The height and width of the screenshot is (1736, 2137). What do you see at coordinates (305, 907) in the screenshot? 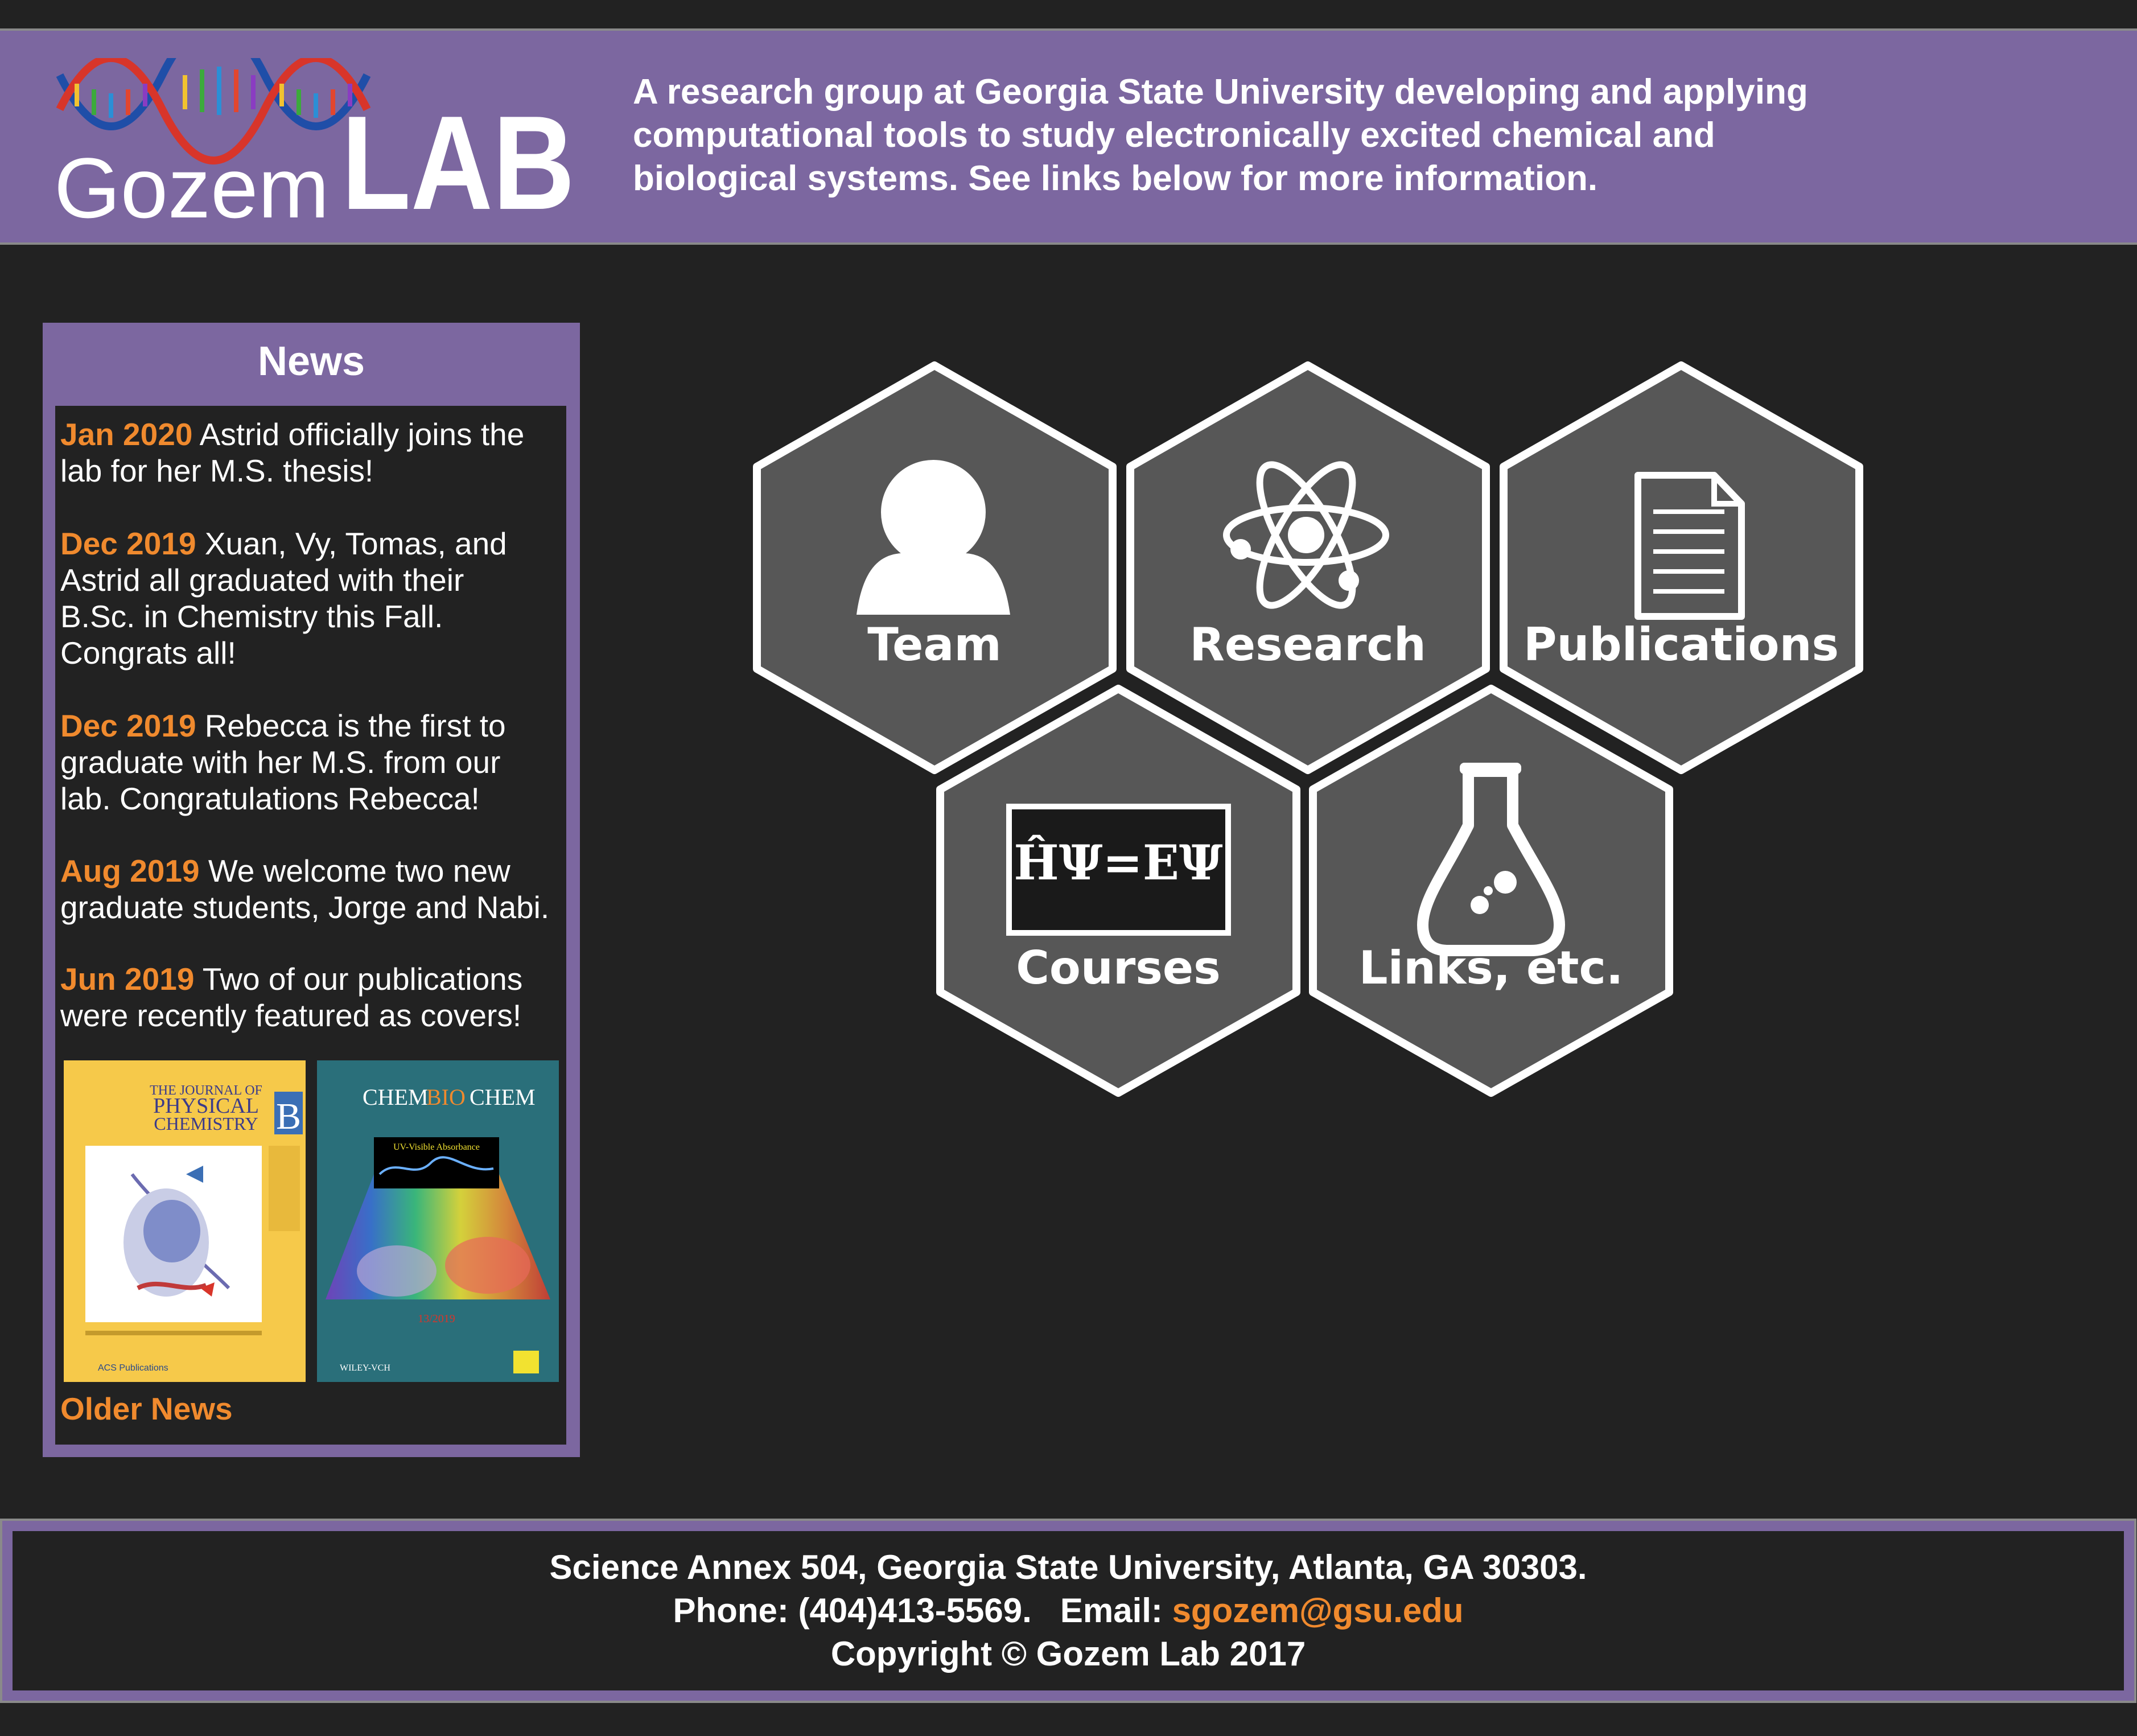
I see `news-text: graduate students, Jorge and Nabi.` at bounding box center [305, 907].